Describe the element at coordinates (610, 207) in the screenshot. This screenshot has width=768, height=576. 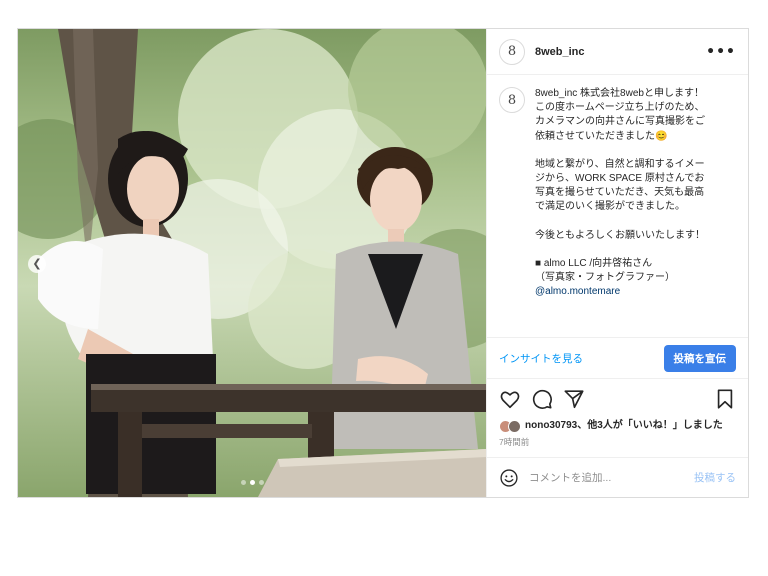
I see `caption-line: で満足のいく撮影ができました。` at that location.